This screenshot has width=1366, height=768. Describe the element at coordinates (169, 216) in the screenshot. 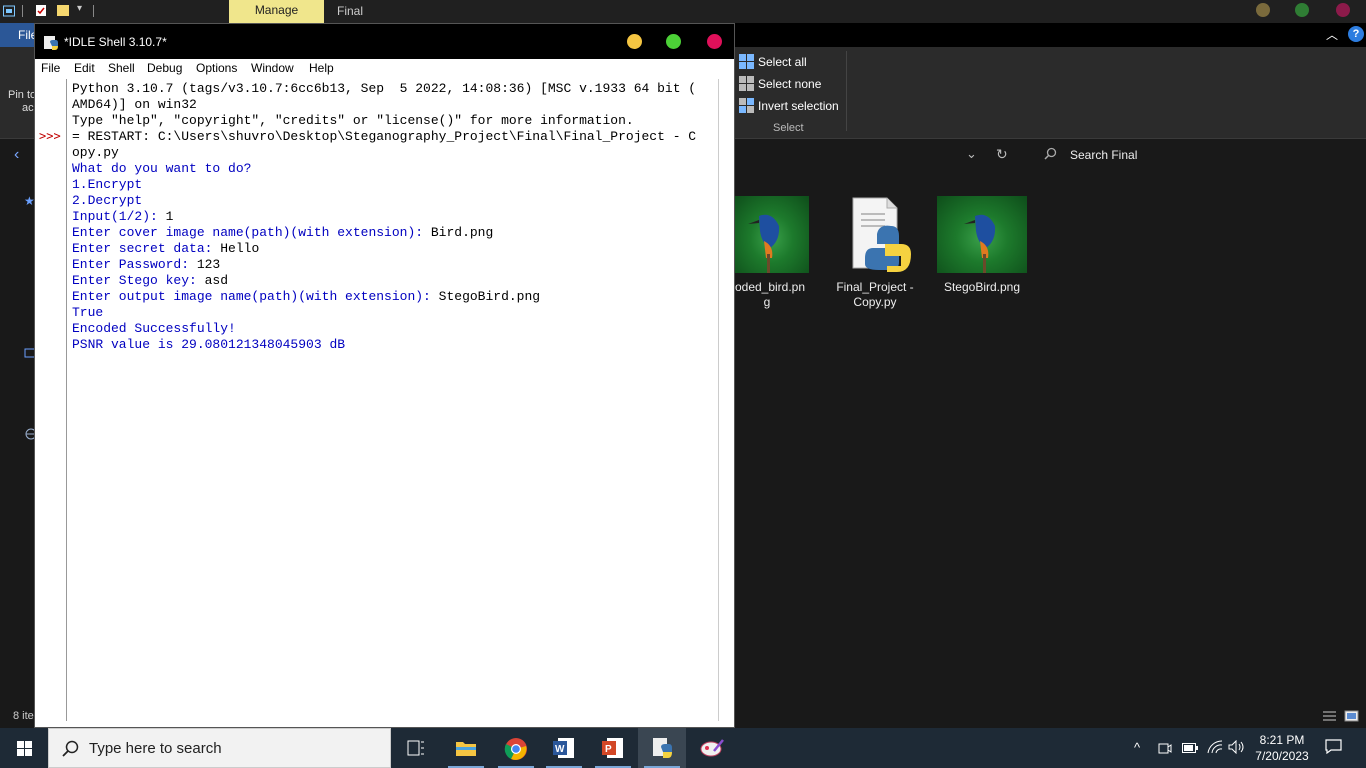

I see `user-input: 1` at that location.